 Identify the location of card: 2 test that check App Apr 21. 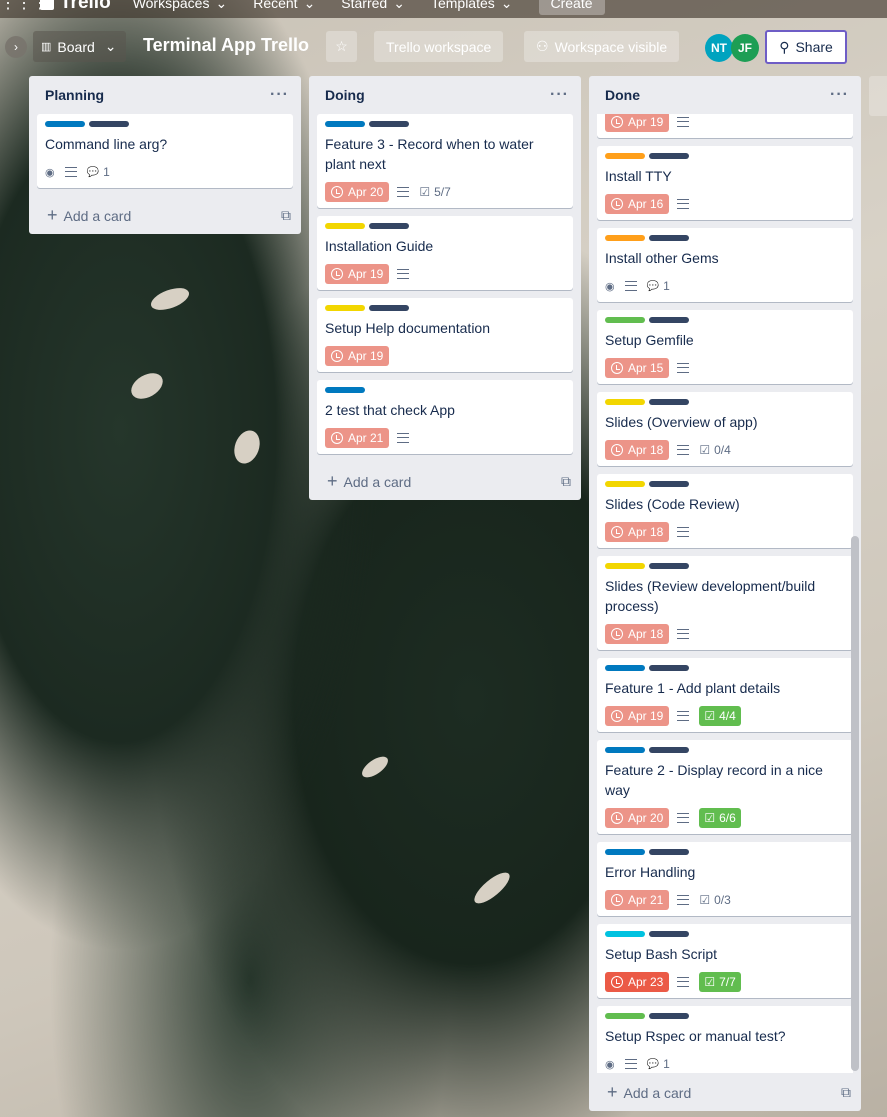
(445, 417).